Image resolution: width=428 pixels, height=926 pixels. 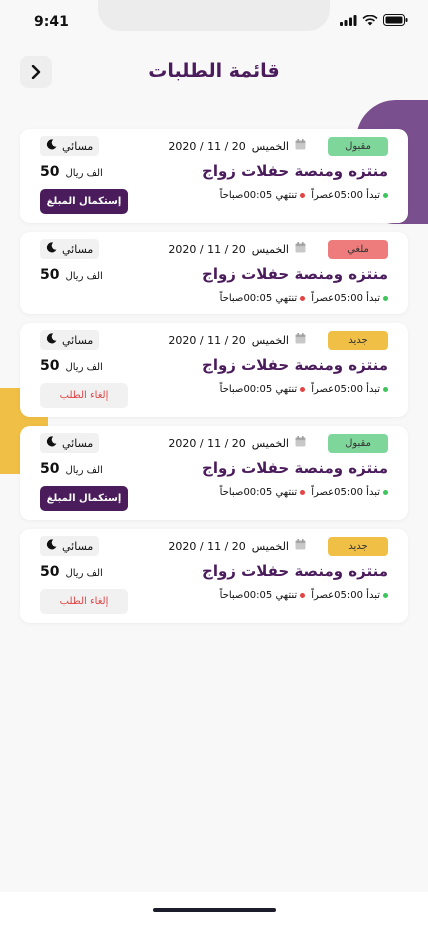 What do you see at coordinates (358, 249) in the screenshot?
I see `status-badge: ملغي` at bounding box center [358, 249].